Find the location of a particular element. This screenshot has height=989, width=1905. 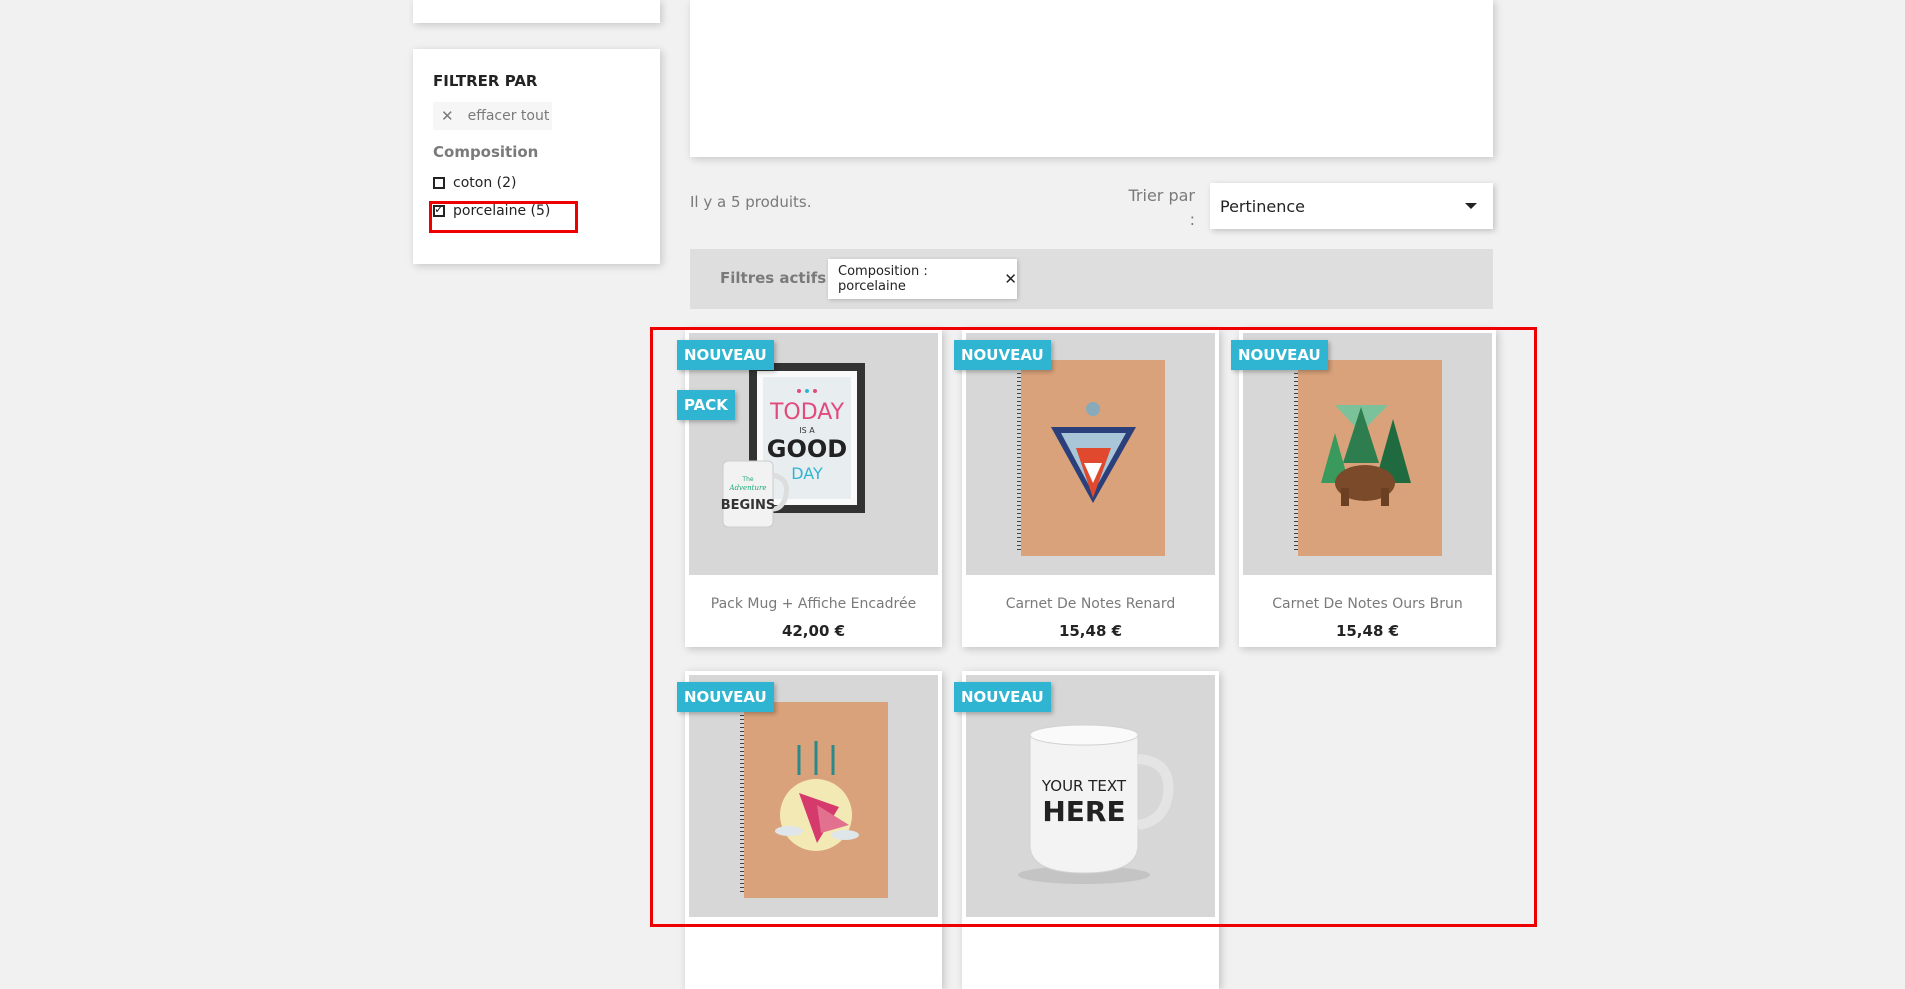

facet-option-label: coton (2) is located at coordinates (485, 183).